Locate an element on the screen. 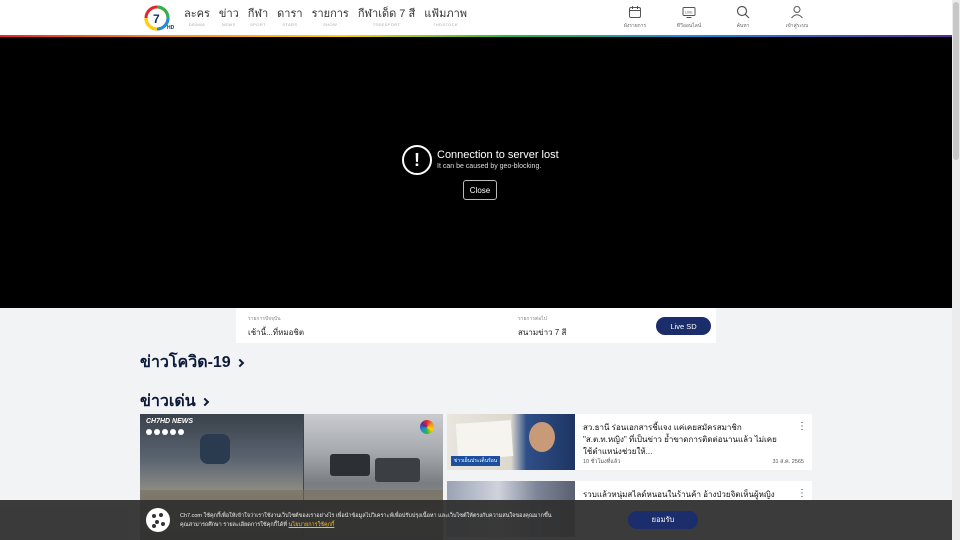  facebook-icon is located at coordinates (149, 432).